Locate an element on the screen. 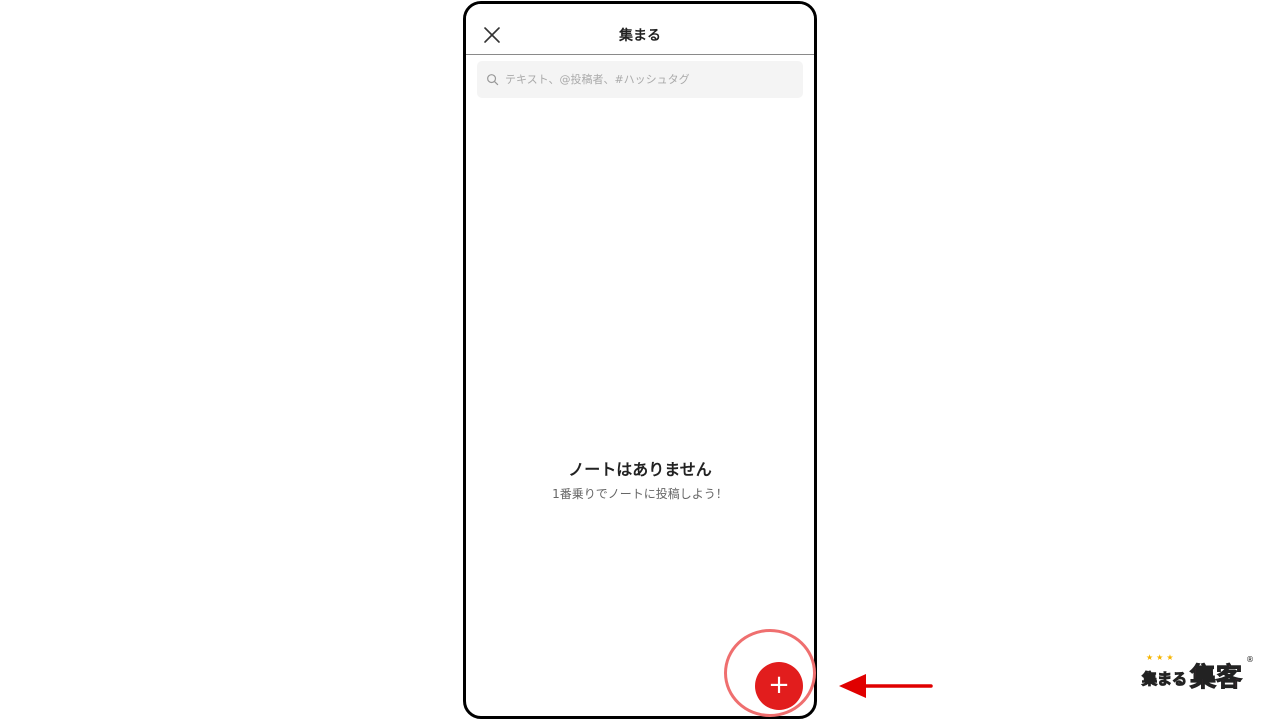  page-title: 集まる is located at coordinates (640, 36).